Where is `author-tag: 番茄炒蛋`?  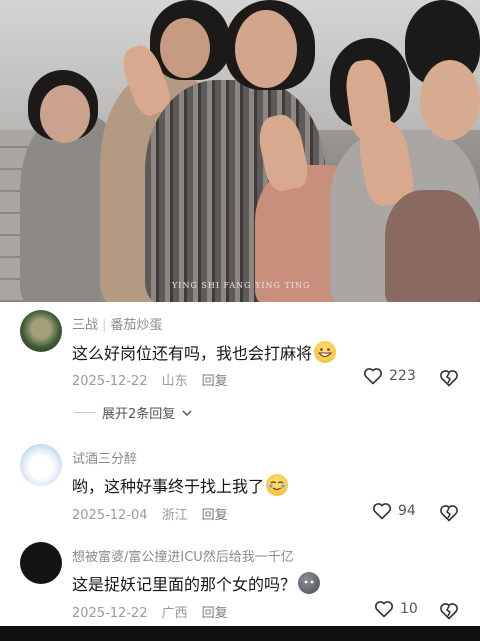
author-tag: 番茄炒蛋 is located at coordinates (136, 325).